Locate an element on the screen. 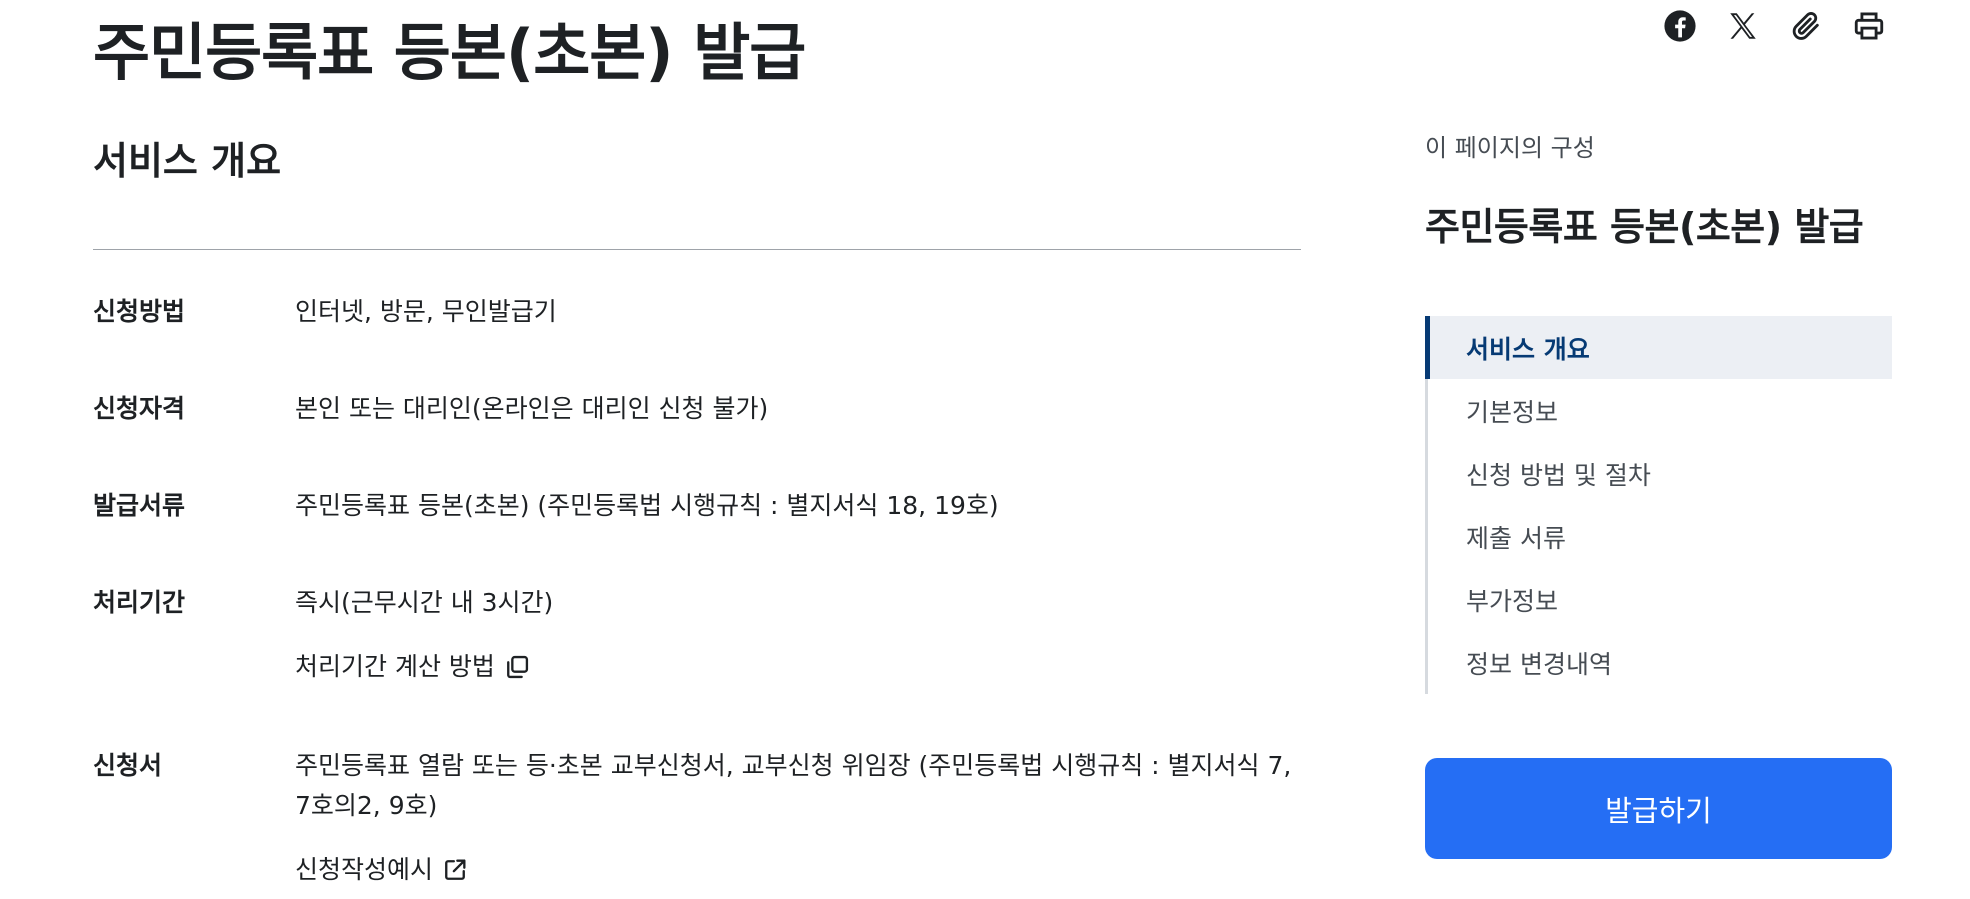 Image resolution: width=1970 pixels, height=899 pixels. info-label: 발급서류 is located at coordinates (139, 505).